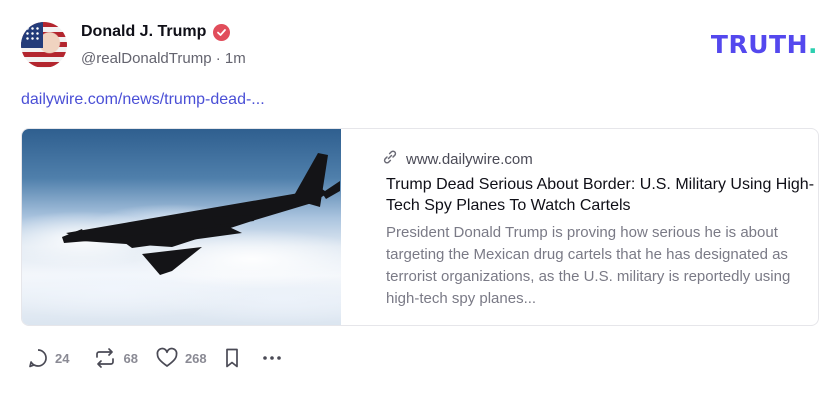 This screenshot has width=840, height=406. I want to click on bookmark-icon, so click(232, 358).